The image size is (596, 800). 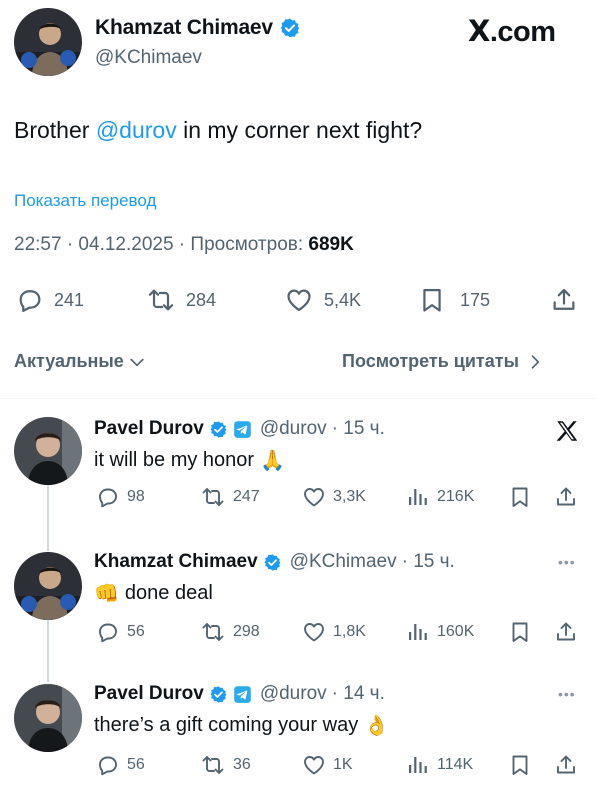 I want to click on translate-link: Показать перевод, so click(x=85, y=201).